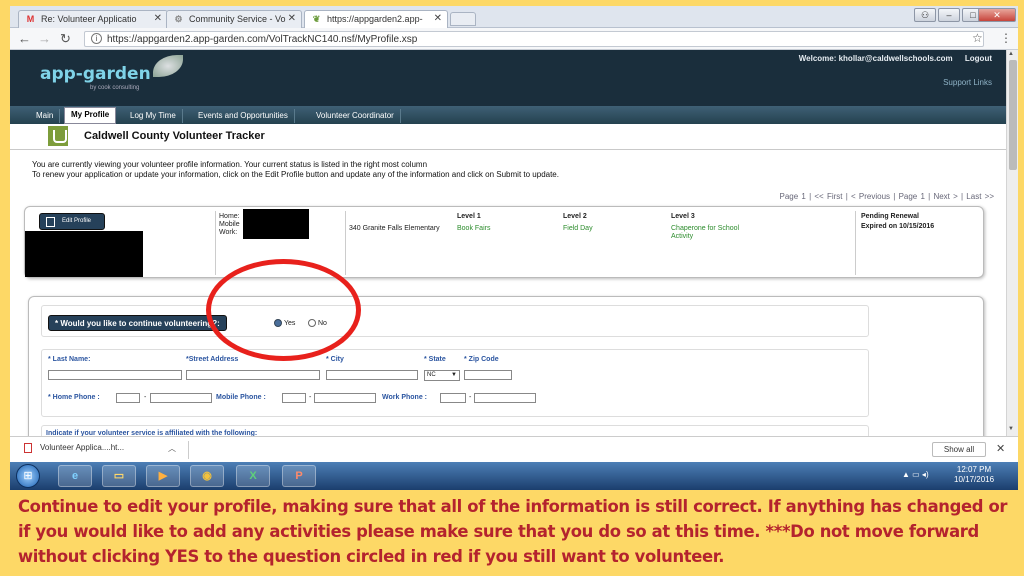 The image size is (1024, 576). I want to click on title-row: Caldwell County Volunteer Tracker, so click(508, 137).